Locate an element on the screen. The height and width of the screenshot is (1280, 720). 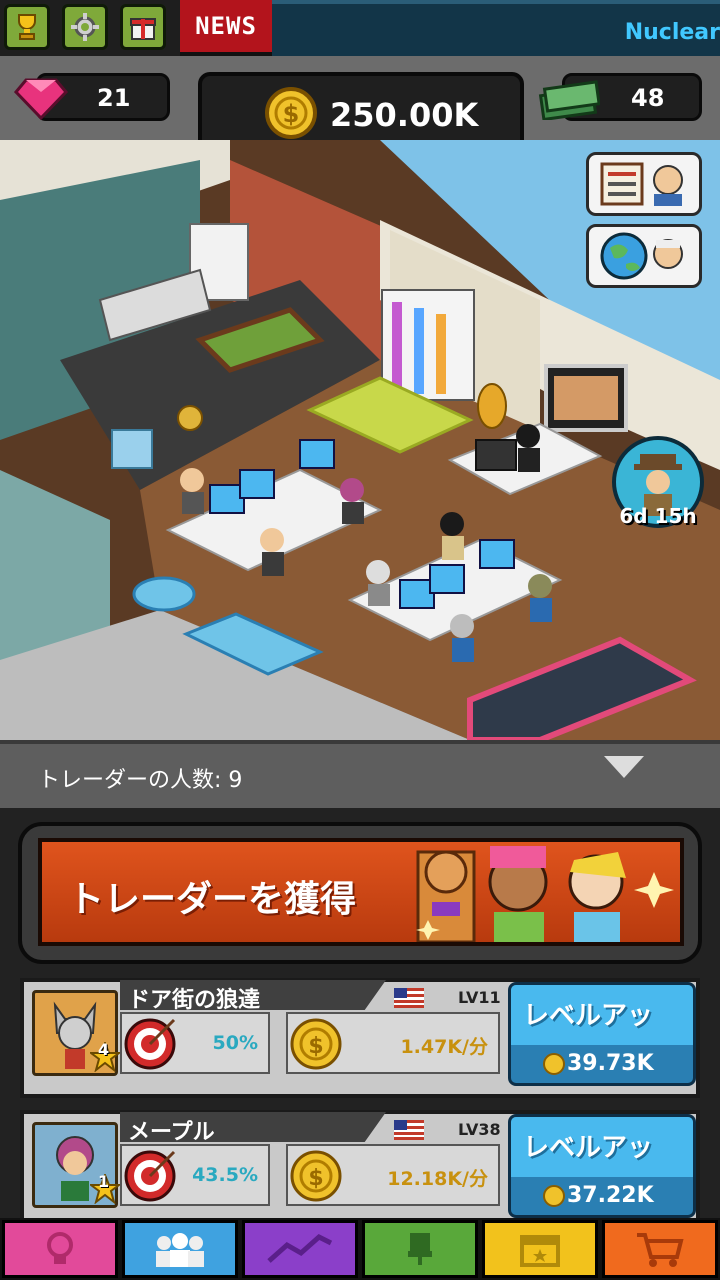
trader-level: LV11 is located at coordinates (479, 997).